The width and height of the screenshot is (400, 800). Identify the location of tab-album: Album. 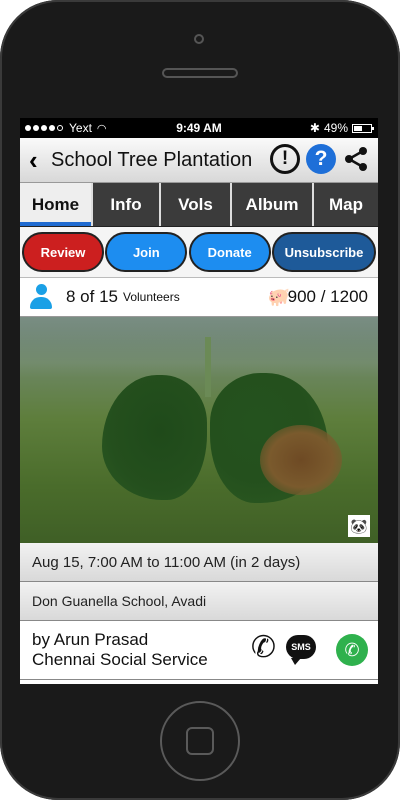
(273, 204).